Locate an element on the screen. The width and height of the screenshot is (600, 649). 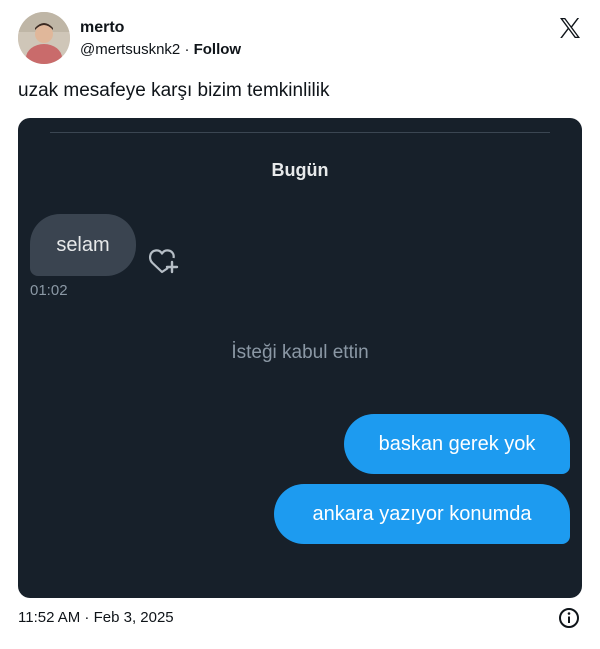
avatar-photo is located at coordinates (44, 38).